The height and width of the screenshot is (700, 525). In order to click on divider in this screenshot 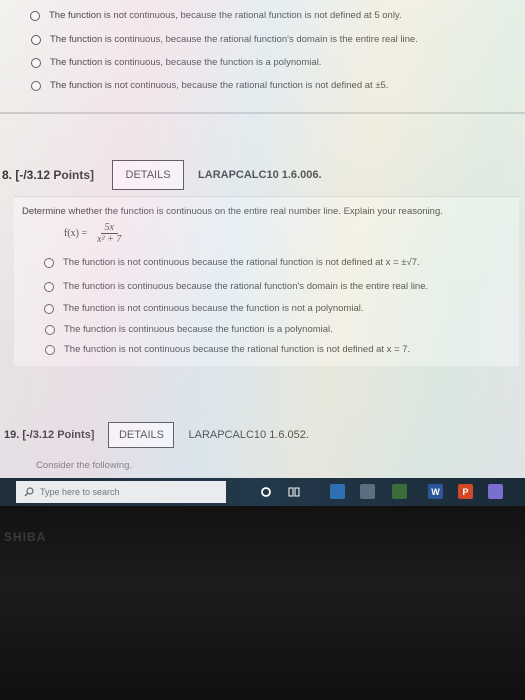, I will do `click(262, 113)`.